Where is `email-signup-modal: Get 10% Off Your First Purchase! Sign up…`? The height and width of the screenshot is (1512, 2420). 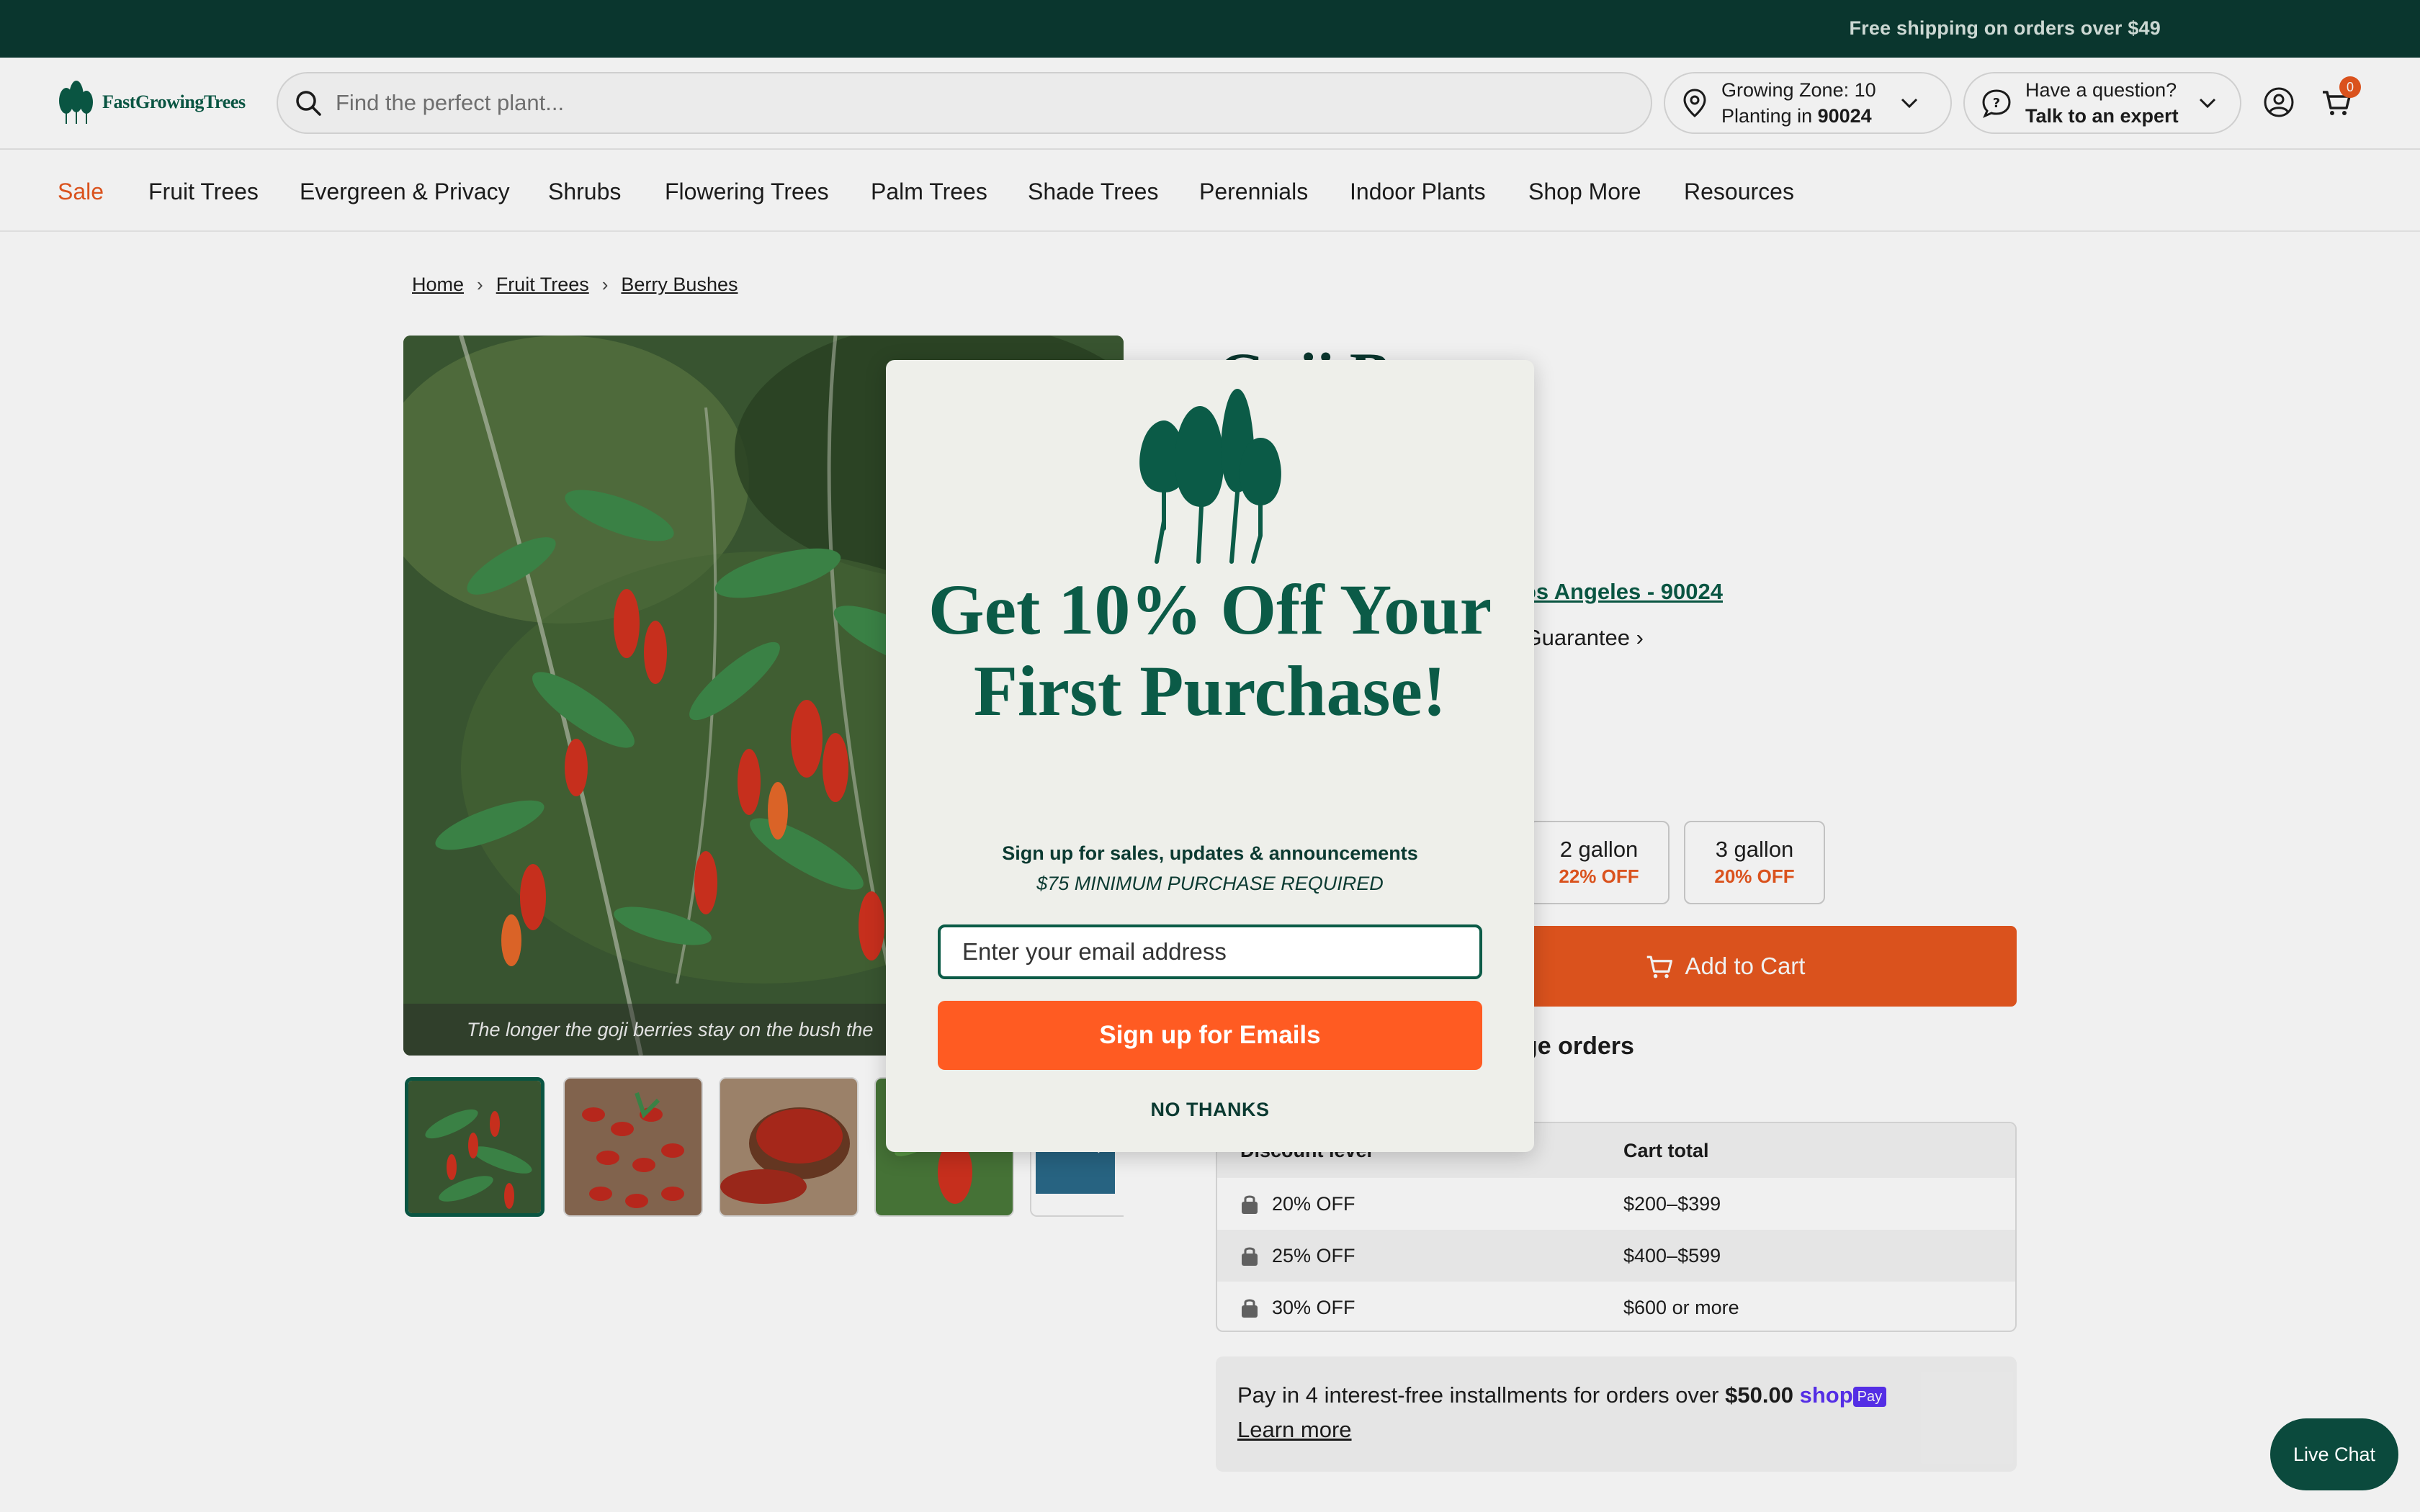 email-signup-modal: Get 10% Off Your First Purchase! Sign up… is located at coordinates (1210, 756).